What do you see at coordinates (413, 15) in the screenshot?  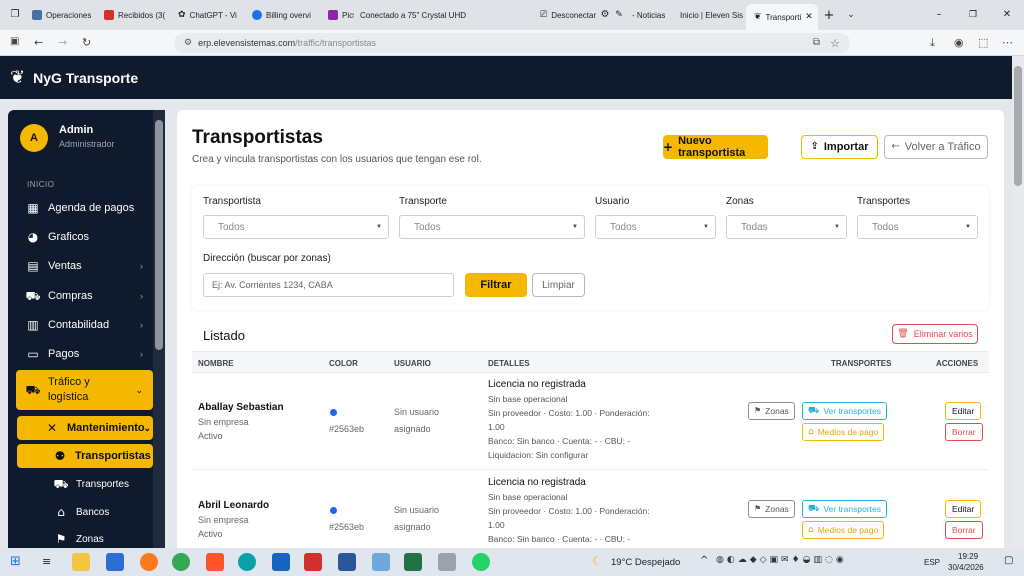 I see `cast-status: Conectado a 75" Crystal UHD` at bounding box center [413, 15].